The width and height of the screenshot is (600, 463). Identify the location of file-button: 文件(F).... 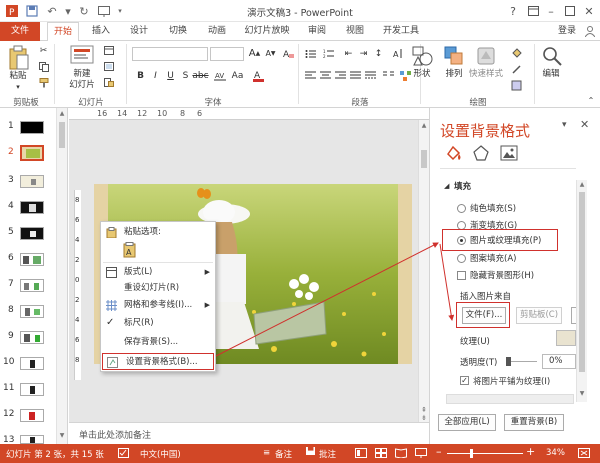
(484, 315).